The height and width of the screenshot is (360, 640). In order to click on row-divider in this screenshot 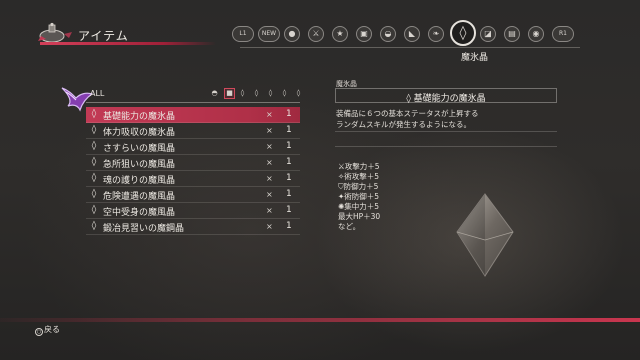, I will do `click(193, 234)`.